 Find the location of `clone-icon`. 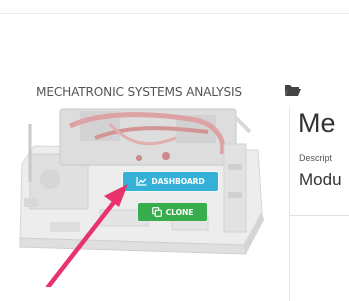

clone-icon is located at coordinates (156, 212).